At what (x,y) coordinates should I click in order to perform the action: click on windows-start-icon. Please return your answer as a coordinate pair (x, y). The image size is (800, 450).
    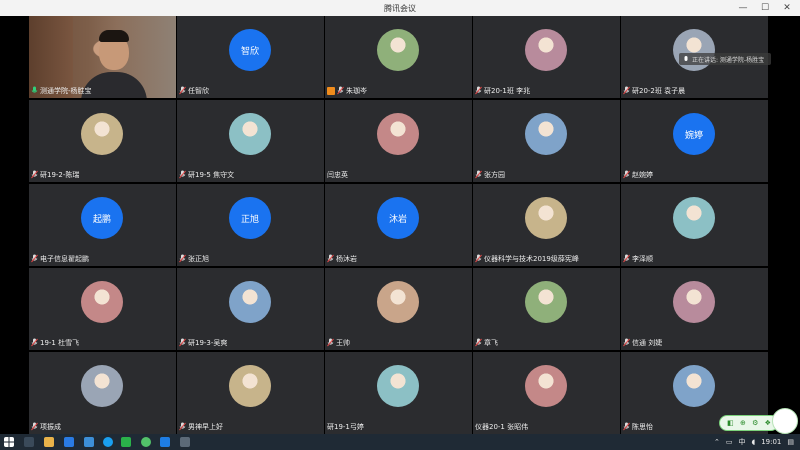
    Looking at the image, I should click on (9, 442).